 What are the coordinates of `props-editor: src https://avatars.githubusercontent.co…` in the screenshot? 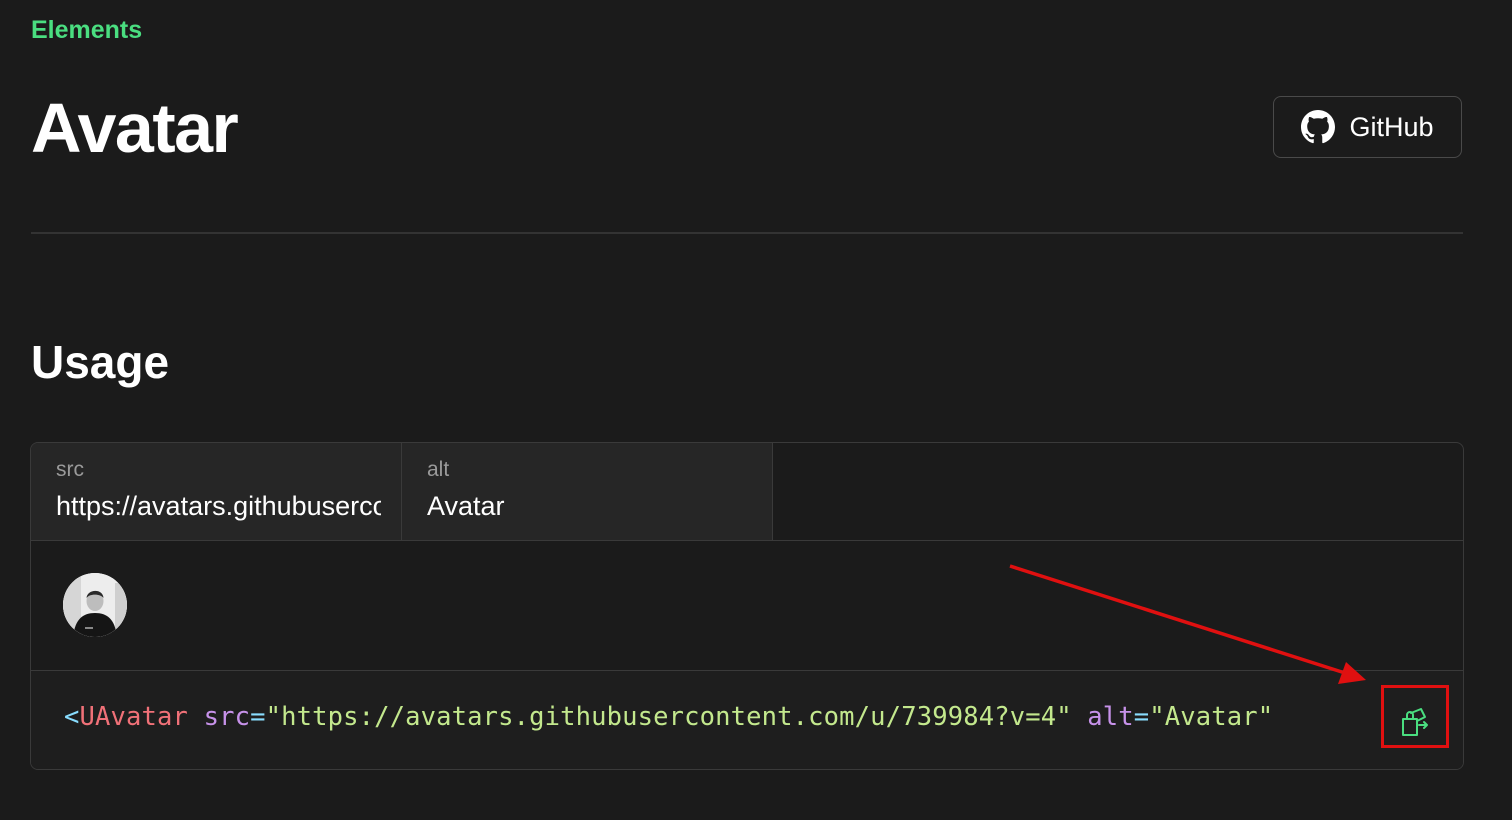 It's located at (747, 492).